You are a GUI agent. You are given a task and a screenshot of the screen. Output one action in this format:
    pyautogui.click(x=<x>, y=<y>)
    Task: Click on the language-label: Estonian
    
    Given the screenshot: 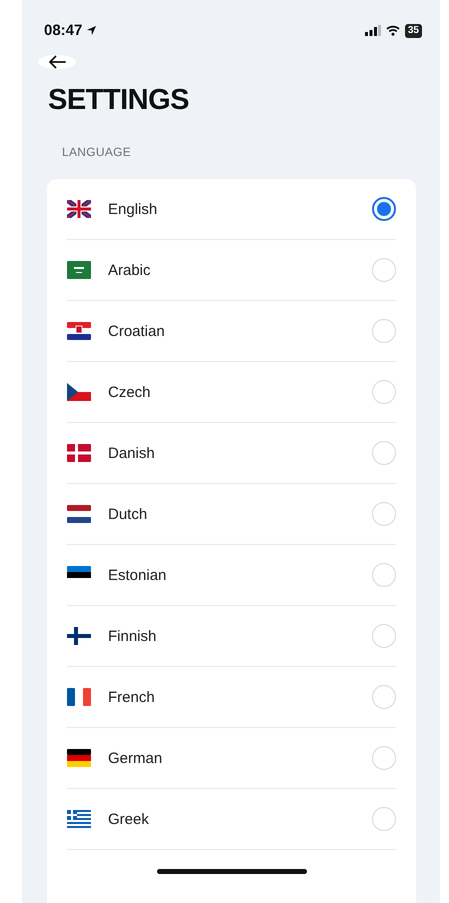 What is the action you would take?
    pyautogui.click(x=138, y=575)
    